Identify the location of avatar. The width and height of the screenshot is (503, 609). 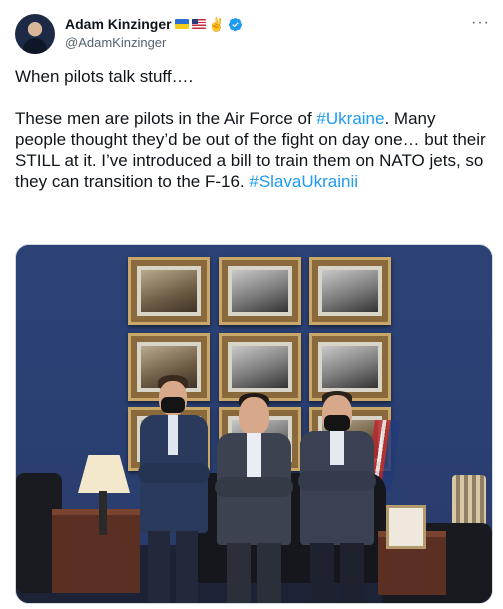
(35, 34).